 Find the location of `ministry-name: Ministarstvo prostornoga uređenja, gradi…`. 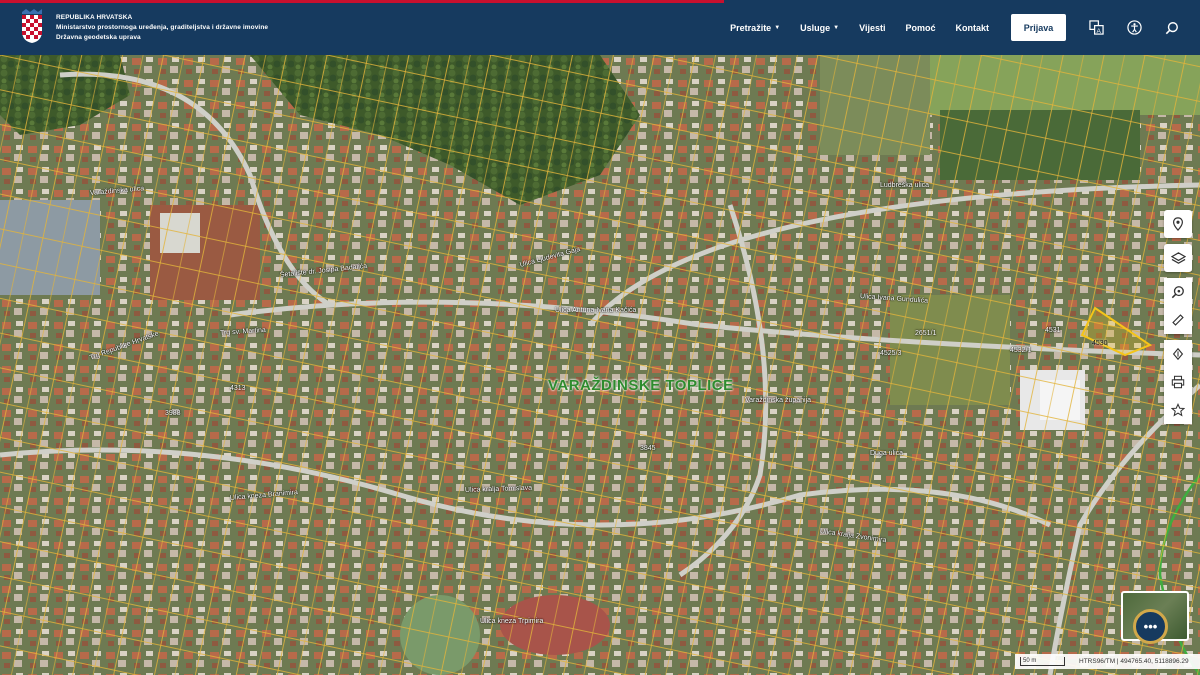

ministry-name: Ministarstvo prostornoga uređenja, gradi… is located at coordinates (162, 27).